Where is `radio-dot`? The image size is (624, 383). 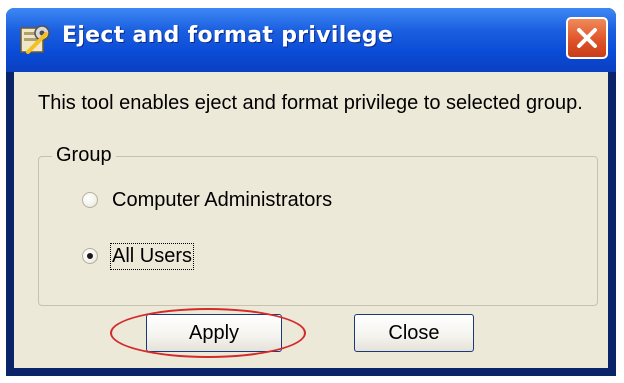 radio-dot is located at coordinates (90, 256).